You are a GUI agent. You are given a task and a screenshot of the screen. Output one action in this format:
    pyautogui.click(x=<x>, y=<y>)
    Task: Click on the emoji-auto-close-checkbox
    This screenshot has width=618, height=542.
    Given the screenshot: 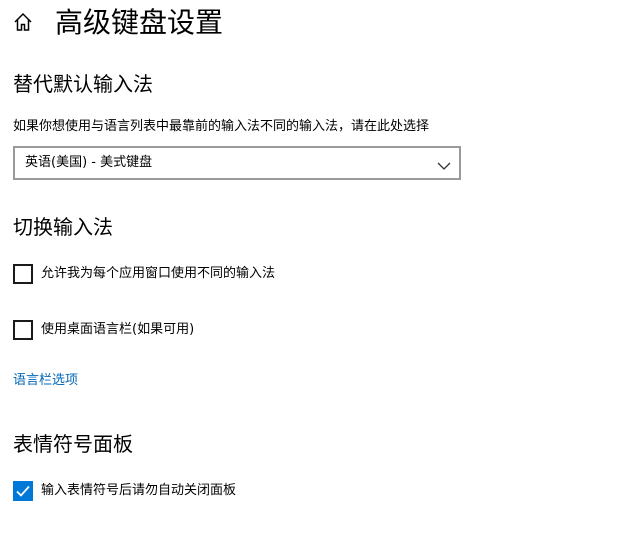 What is the action you would take?
    pyautogui.click(x=23, y=491)
    